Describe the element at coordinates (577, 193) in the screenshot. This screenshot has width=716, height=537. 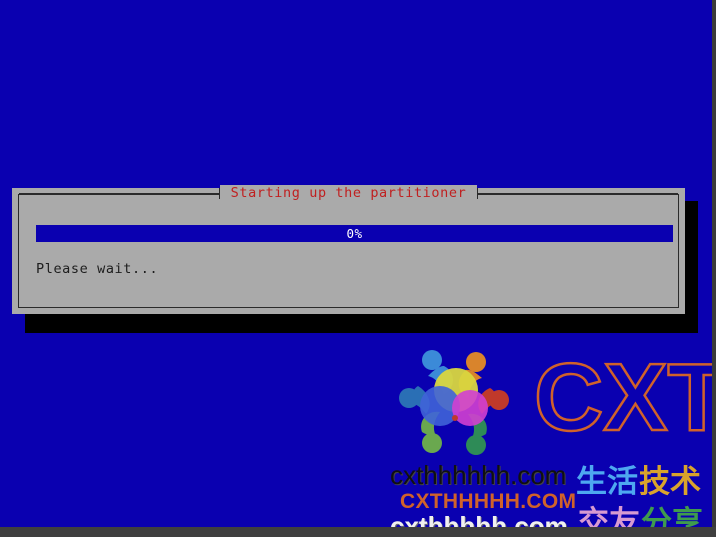
I see `title-rule-right` at that location.